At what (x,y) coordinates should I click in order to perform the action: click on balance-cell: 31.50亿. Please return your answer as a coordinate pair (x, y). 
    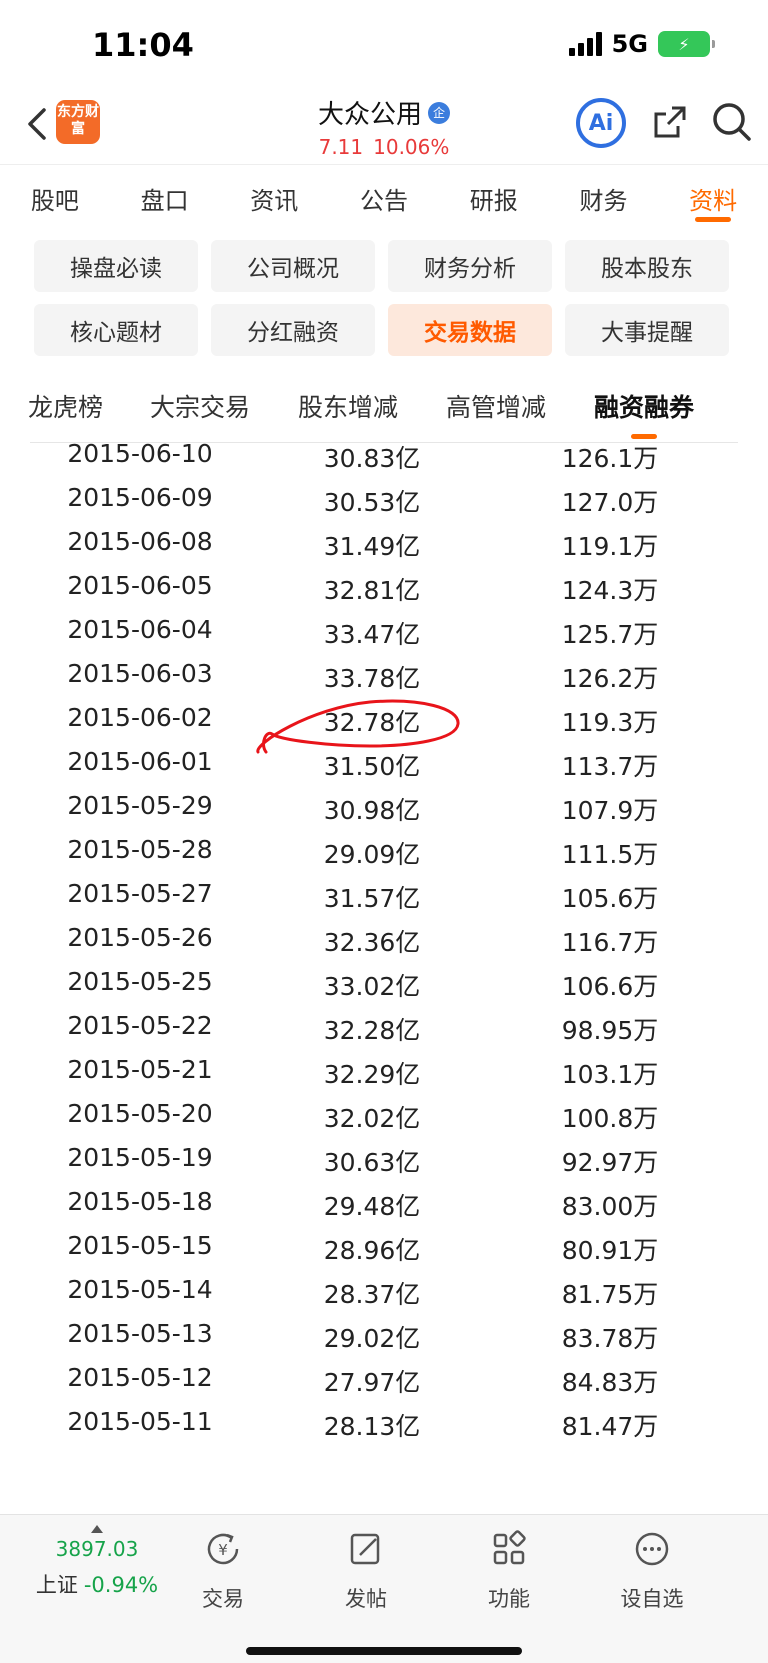
    Looking at the image, I should click on (372, 766).